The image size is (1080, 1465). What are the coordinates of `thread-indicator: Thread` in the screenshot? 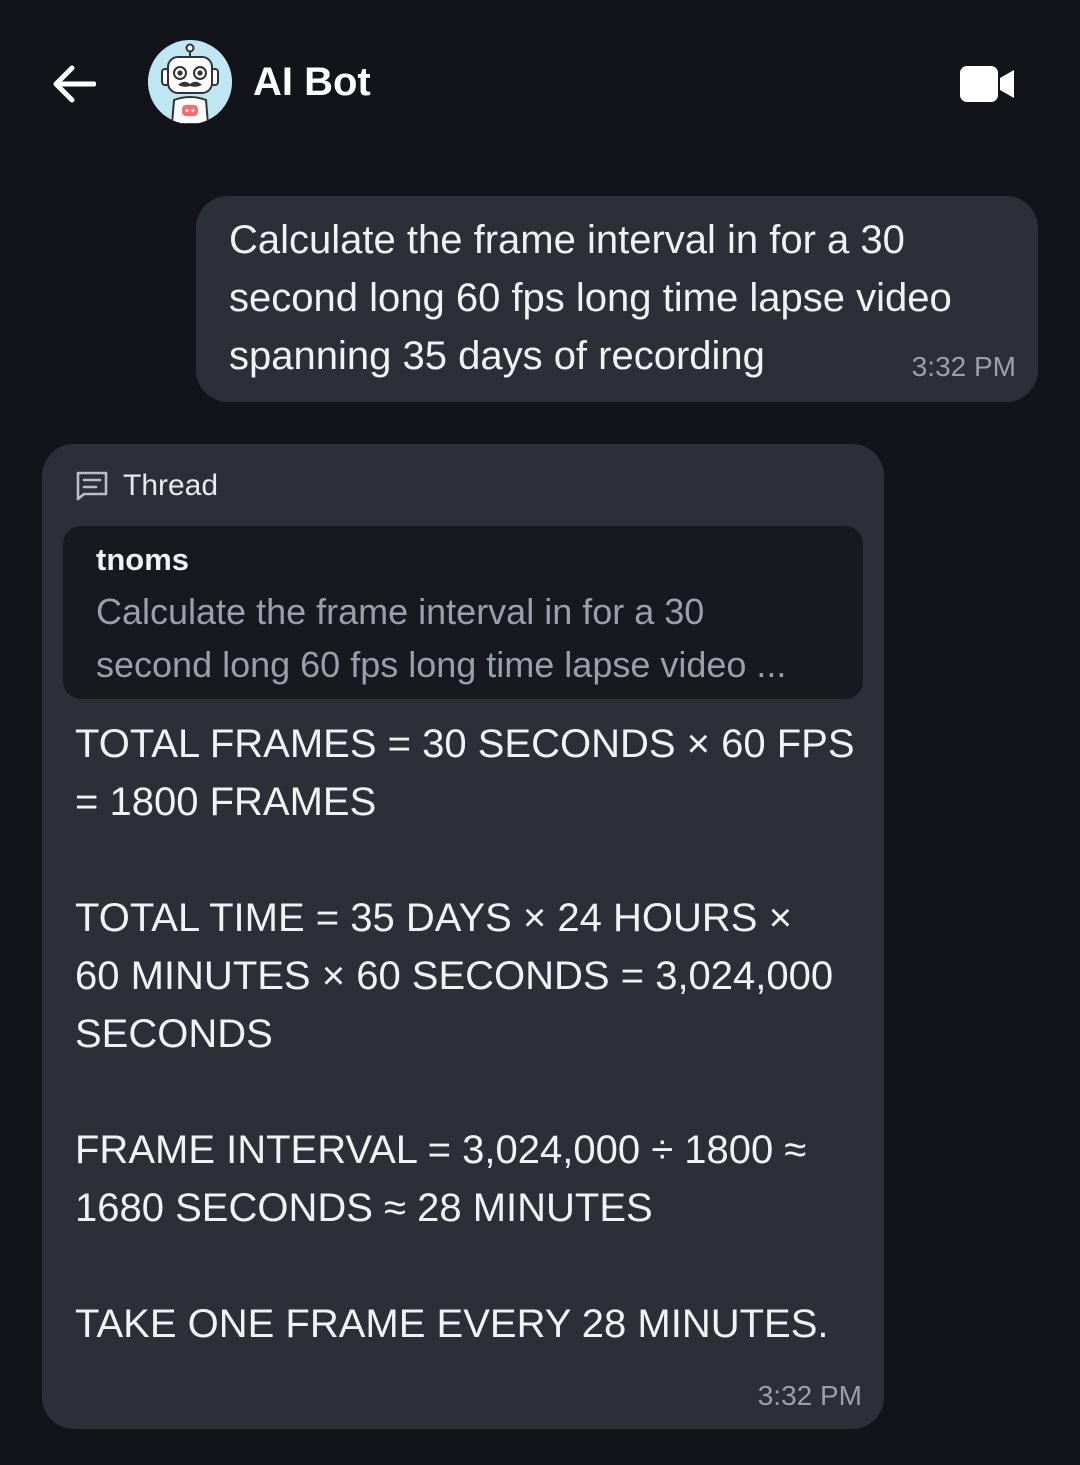 It's located at (146, 486).